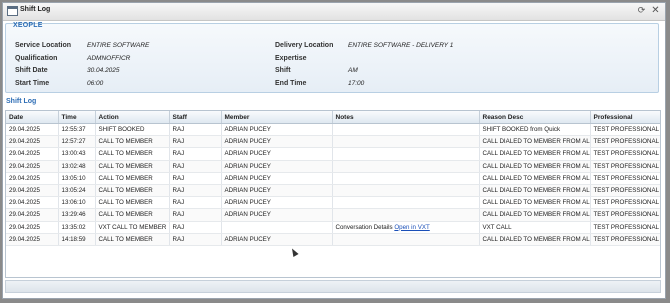  I want to click on panel-legend: XEOPLE, so click(28, 25).